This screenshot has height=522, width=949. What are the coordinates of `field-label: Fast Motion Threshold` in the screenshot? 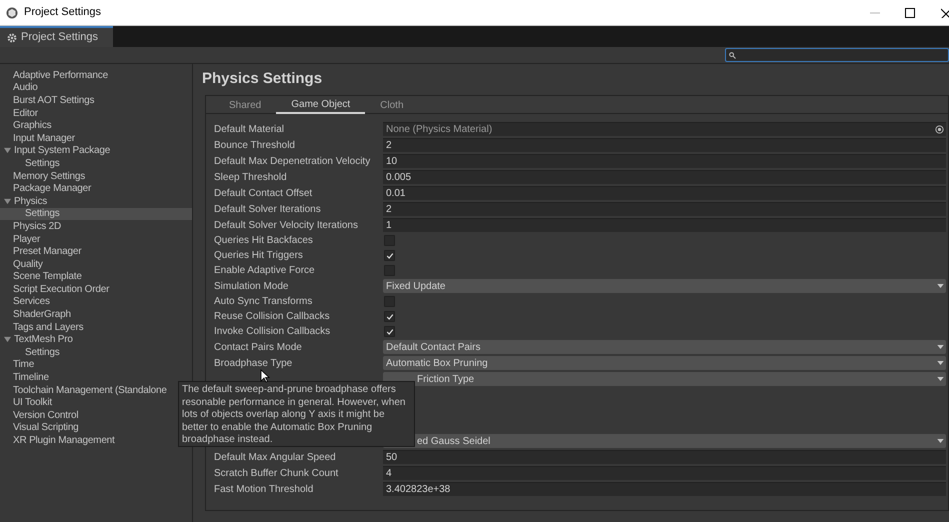 It's located at (264, 489).